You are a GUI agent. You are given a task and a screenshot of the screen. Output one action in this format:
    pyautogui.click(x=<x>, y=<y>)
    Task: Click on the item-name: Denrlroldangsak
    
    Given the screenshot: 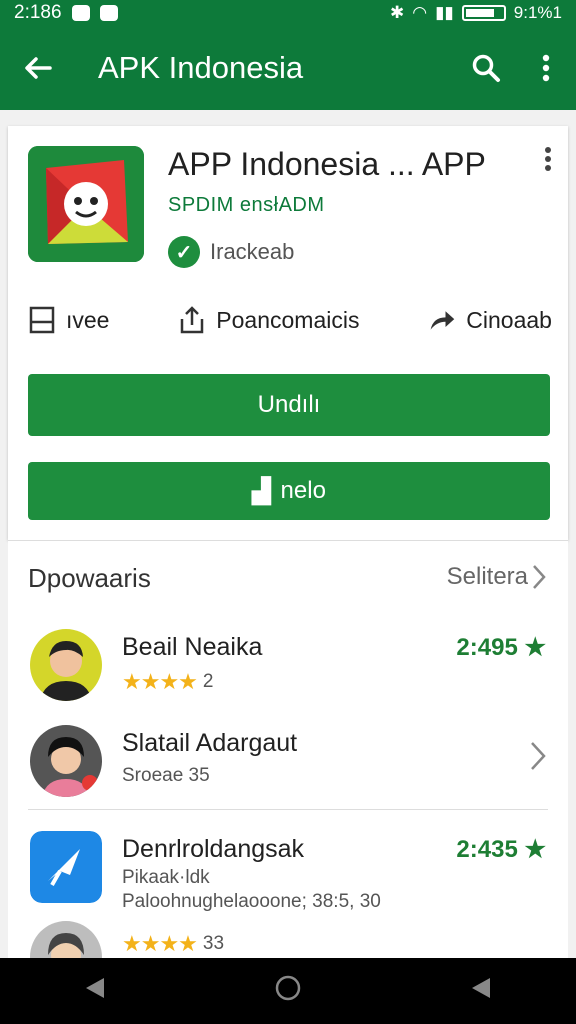 What is the action you would take?
    pyautogui.click(x=213, y=849)
    